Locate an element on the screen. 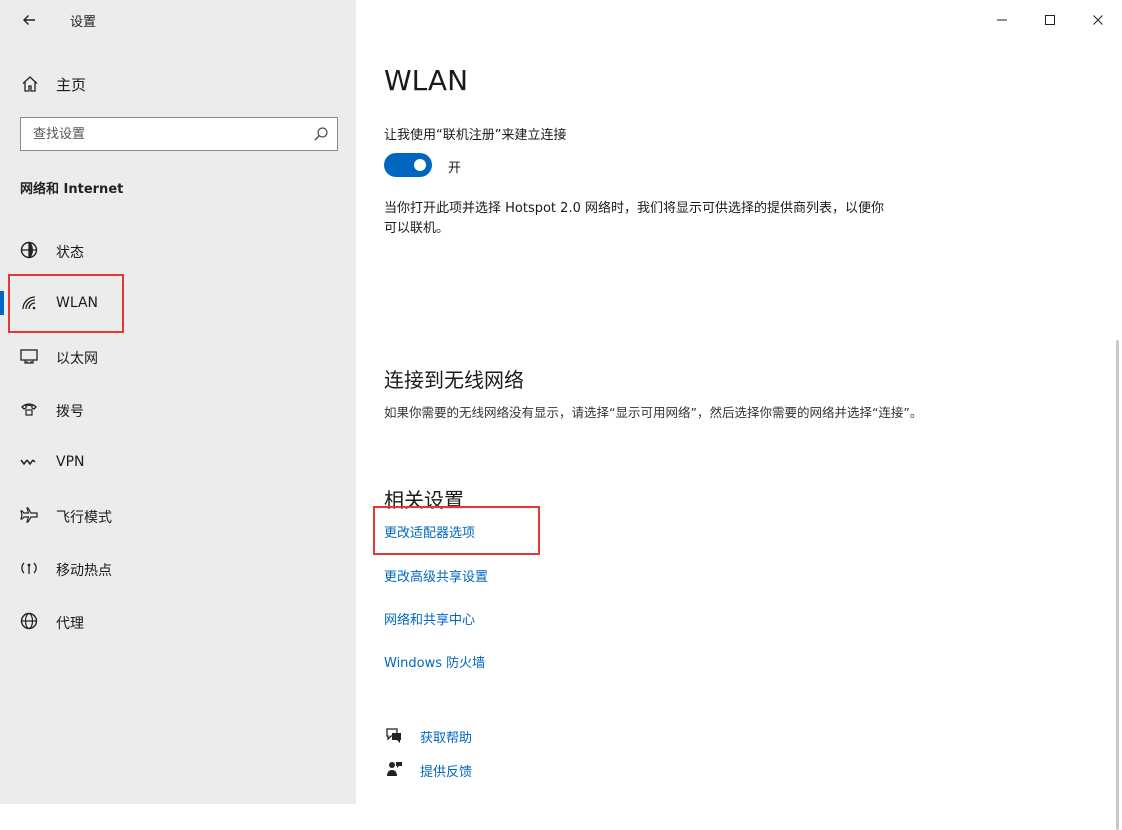 This screenshot has width=1122, height=830. get-help-label: 获取帮助 is located at coordinates (446, 738).